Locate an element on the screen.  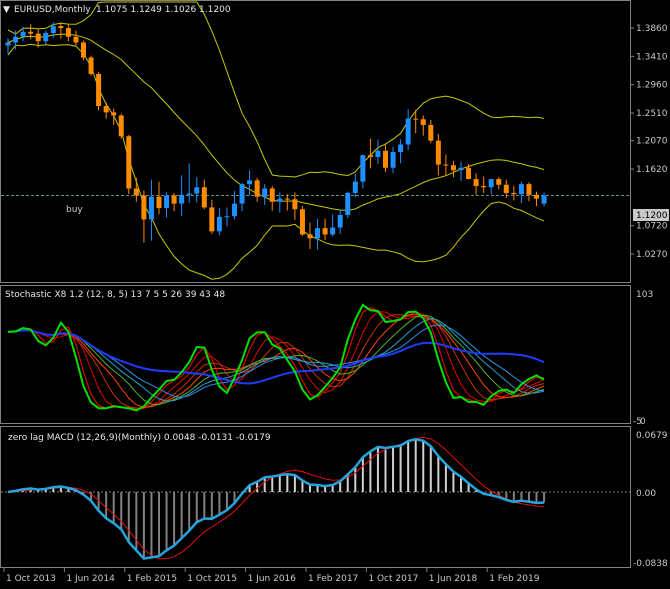
time-tick-label: 1 Jun 2018 is located at coordinates (453, 579).